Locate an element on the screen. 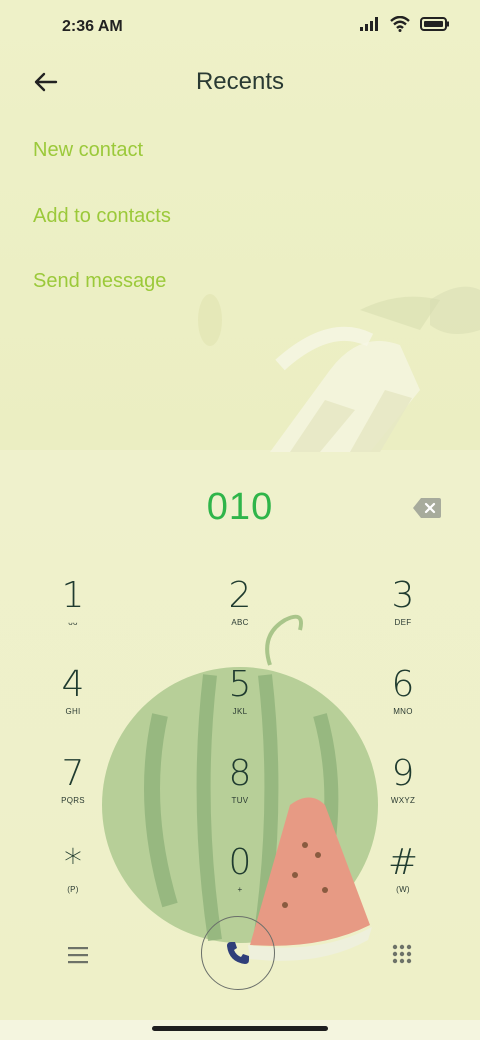  backspace-icon is located at coordinates (427, 508).